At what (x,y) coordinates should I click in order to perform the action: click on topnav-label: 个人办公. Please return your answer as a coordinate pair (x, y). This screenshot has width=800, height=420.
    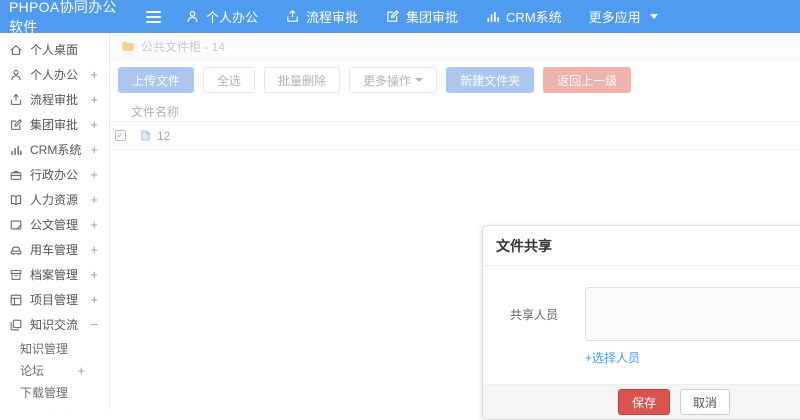
    Looking at the image, I should click on (232, 17).